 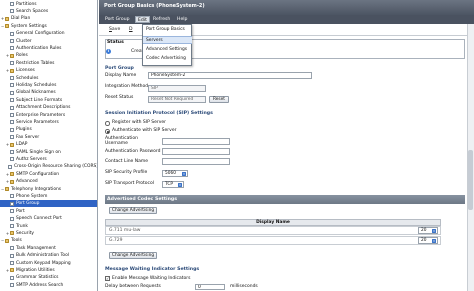 What do you see at coordinates (48, 285) in the screenshot?
I see `tree-item: SMTP Address Search` at bounding box center [48, 285].